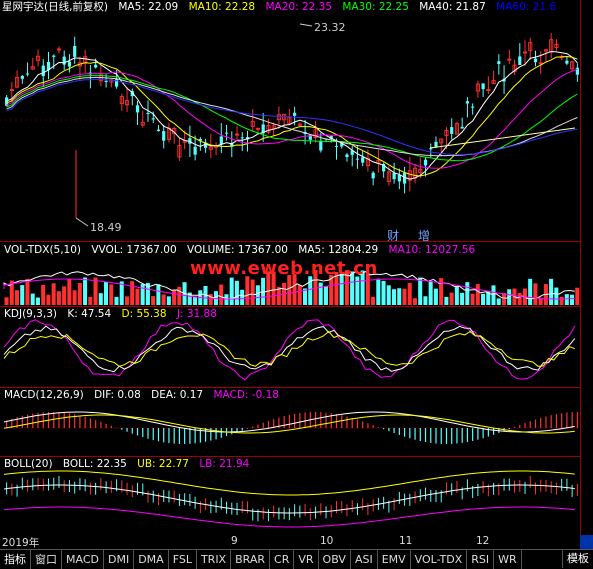 The height and width of the screenshot is (569, 593). I want to click on tab-dmi: DMI, so click(119, 559).